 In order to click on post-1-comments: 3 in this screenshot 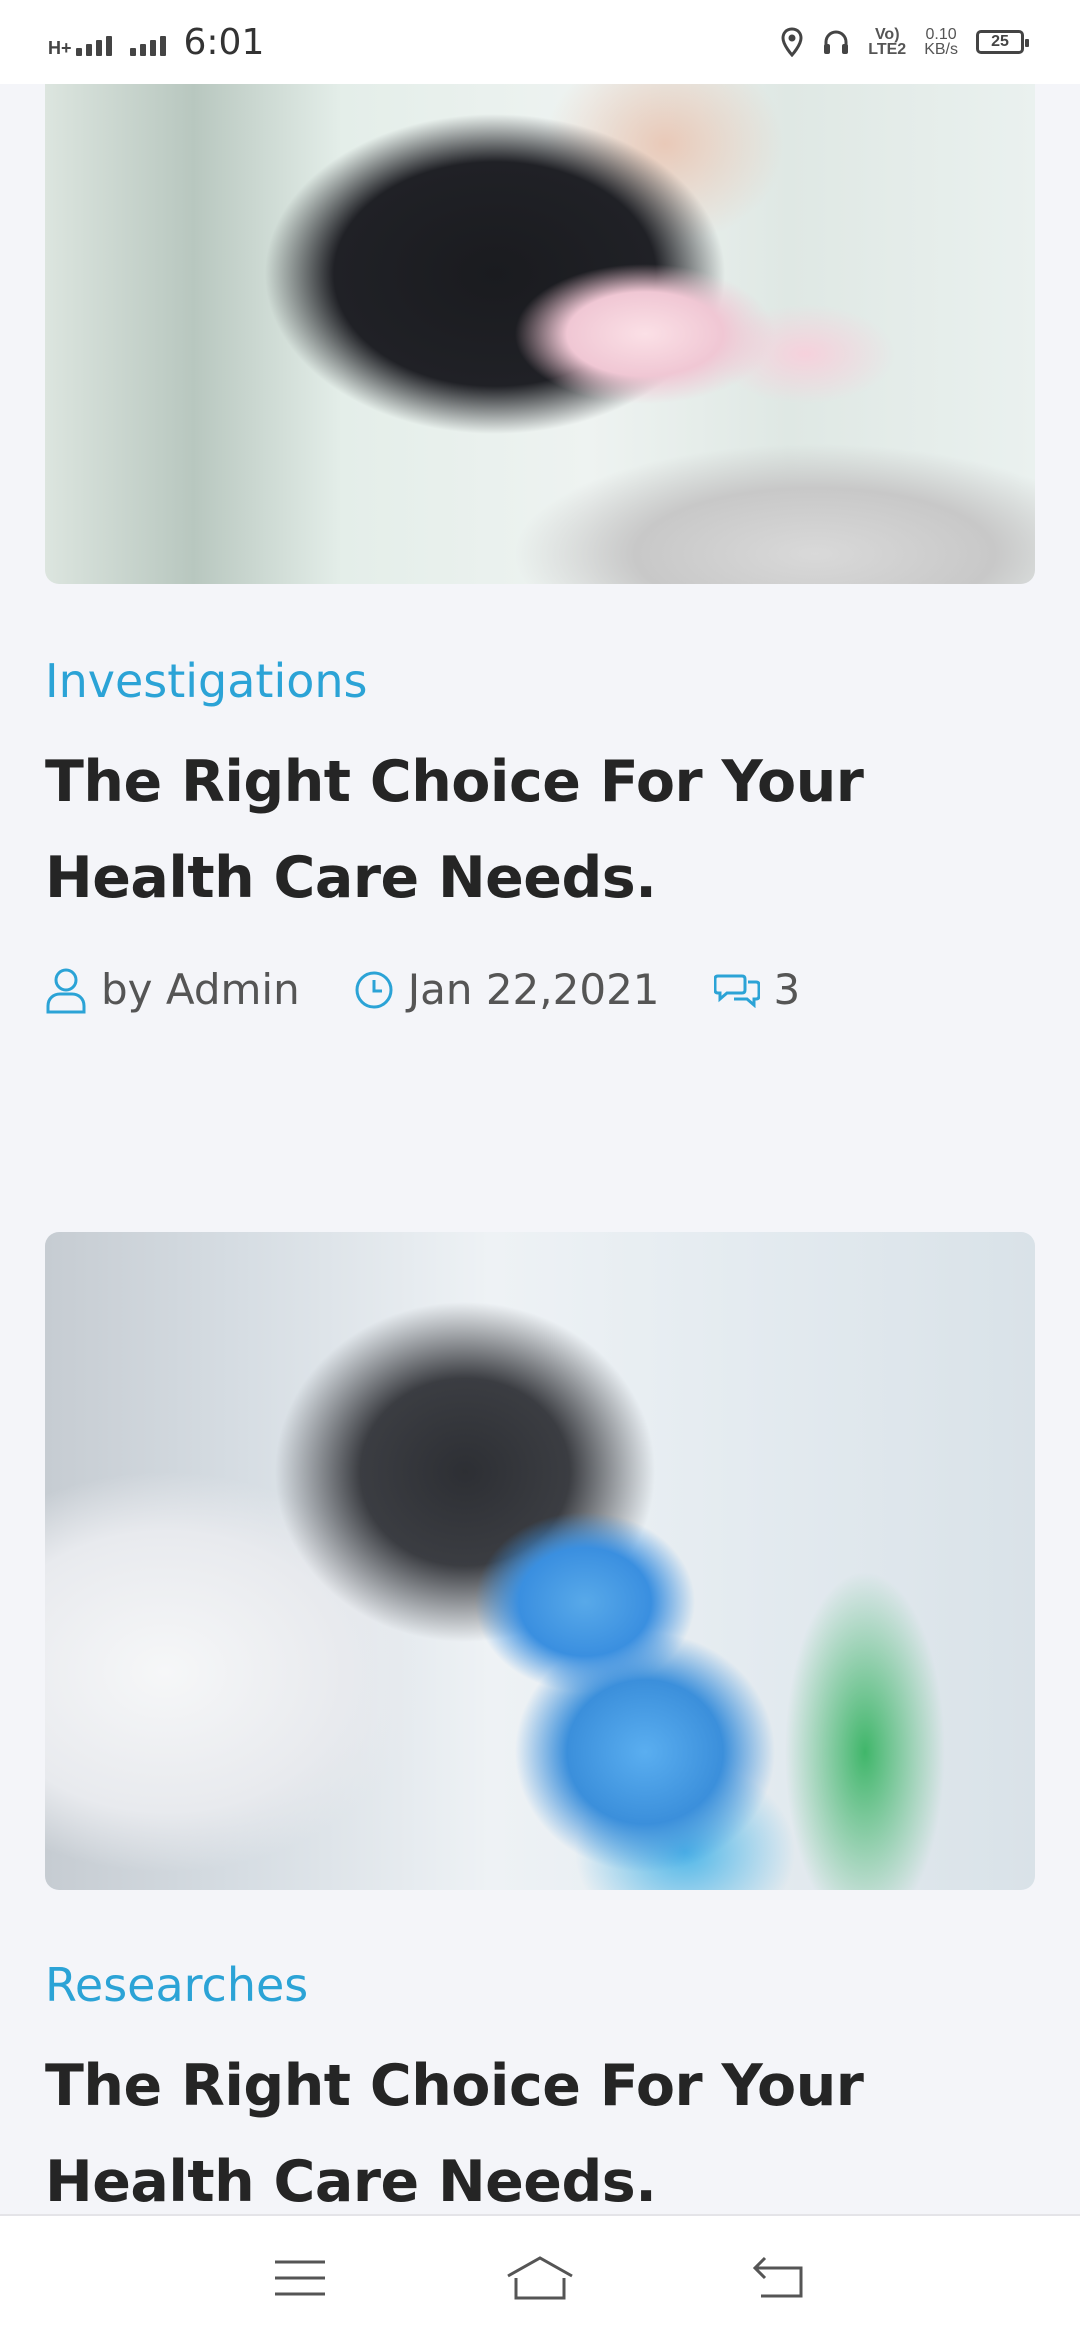, I will do `click(757, 989)`.